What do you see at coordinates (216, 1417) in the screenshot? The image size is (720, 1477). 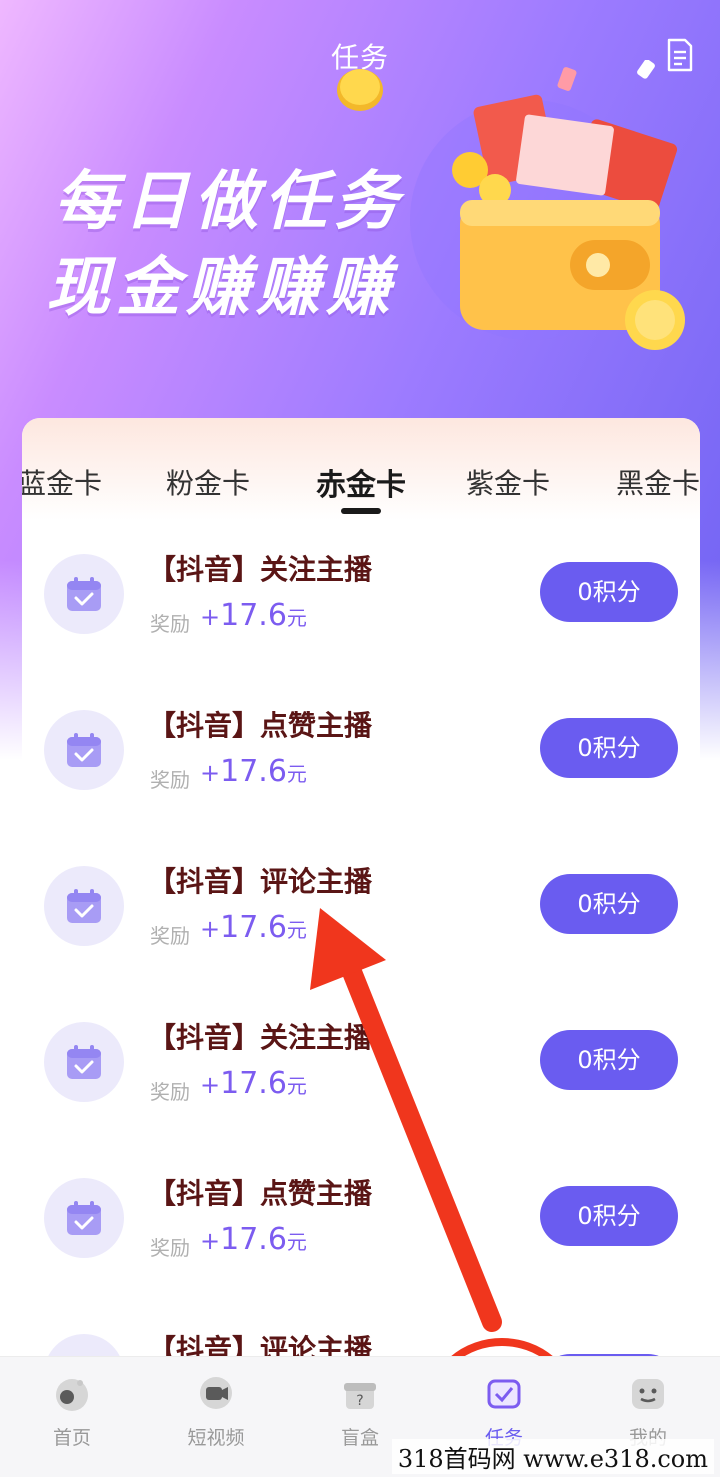 I see `nav-short-video: 短视频` at bounding box center [216, 1417].